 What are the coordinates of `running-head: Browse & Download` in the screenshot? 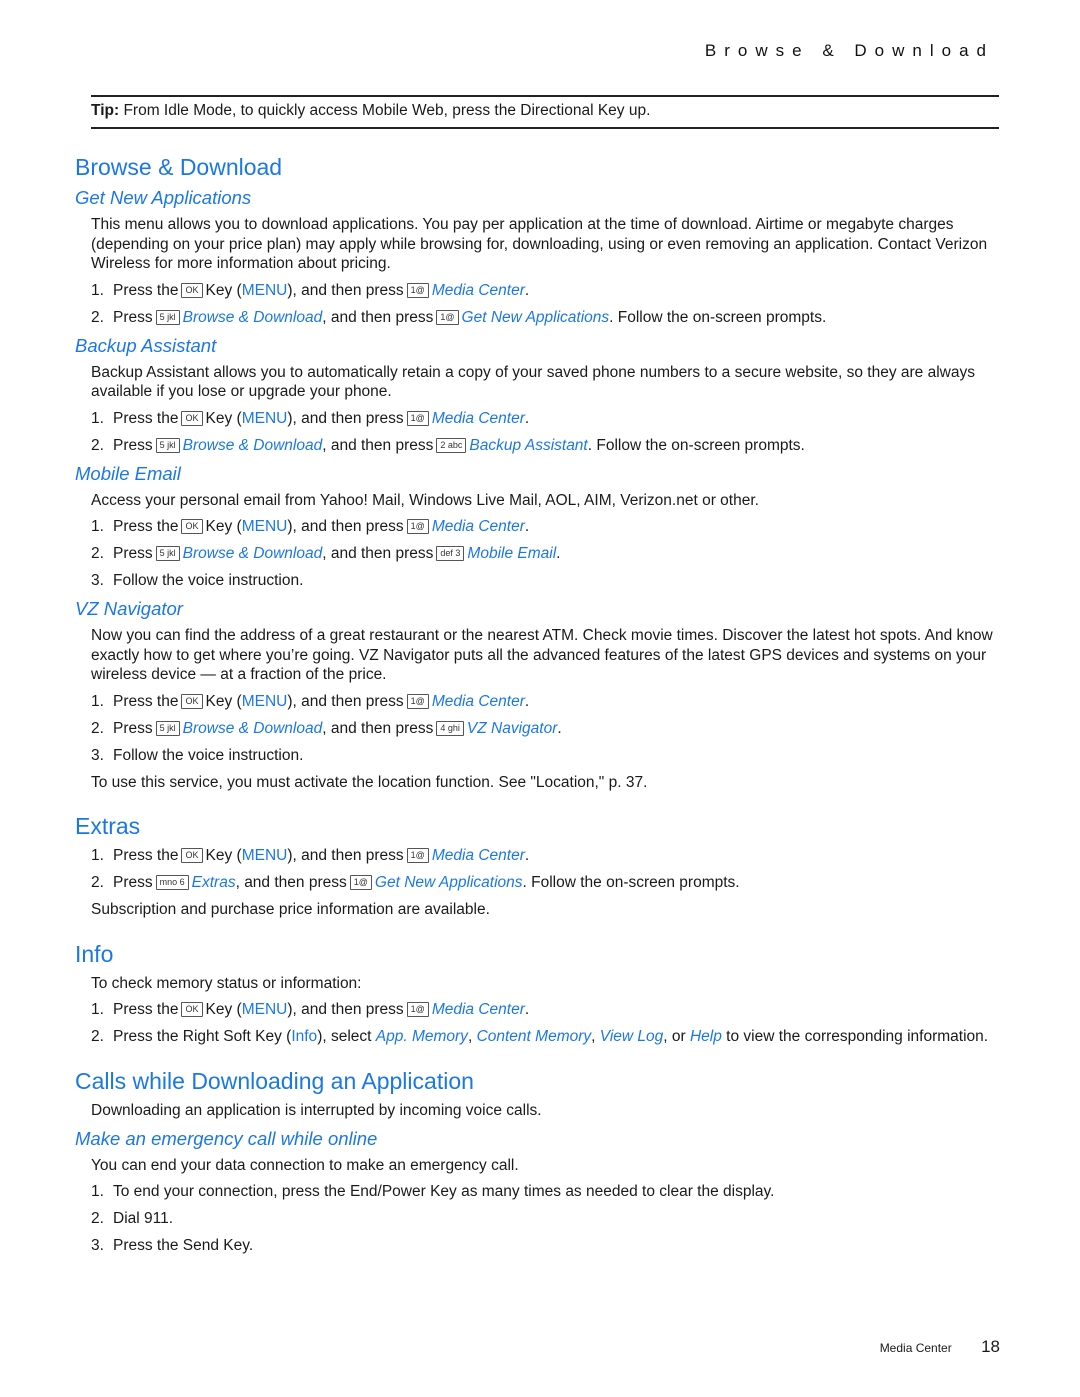 It's located at (849, 50).